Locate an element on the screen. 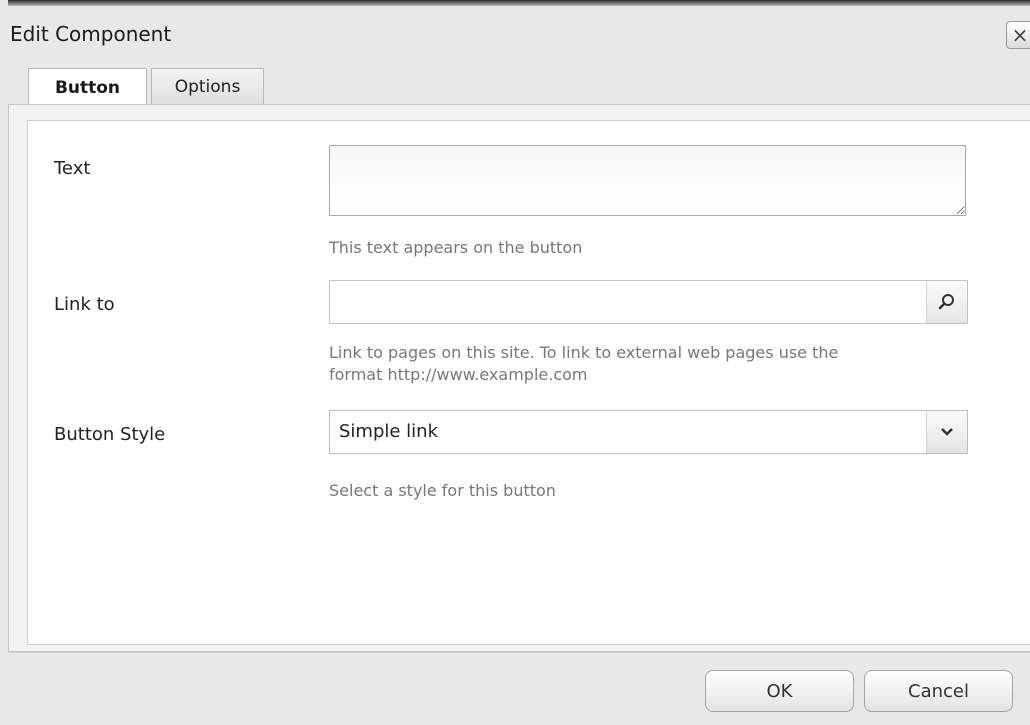 This screenshot has height=725, width=1030. close-button: × is located at coordinates (1018, 35).